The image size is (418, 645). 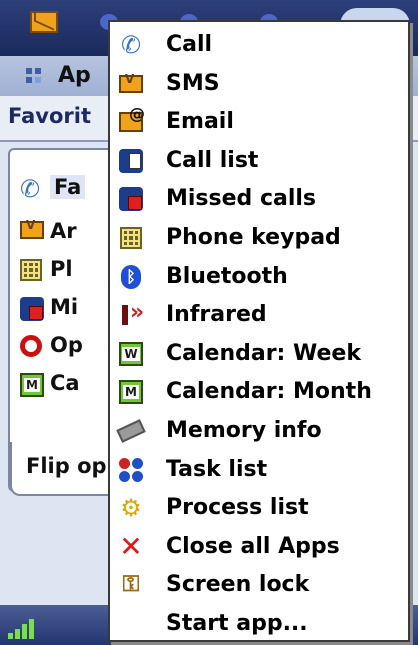 I want to click on menu-item-calendar-week: W Calendar: Week, so click(x=259, y=354).